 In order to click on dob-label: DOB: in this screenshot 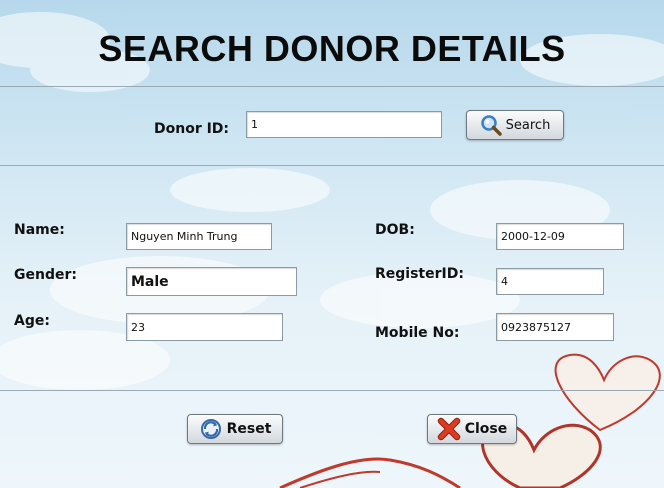, I will do `click(395, 230)`.